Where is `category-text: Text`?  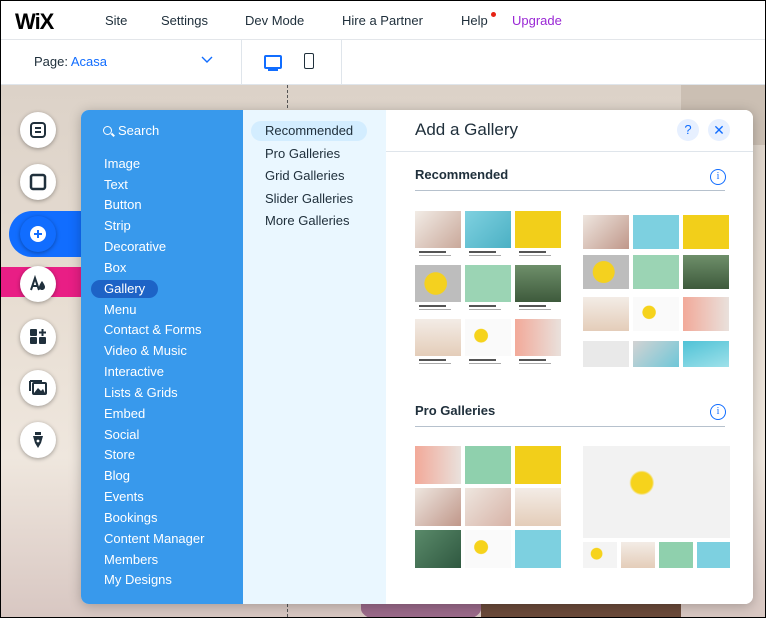 category-text: Text is located at coordinates (116, 185).